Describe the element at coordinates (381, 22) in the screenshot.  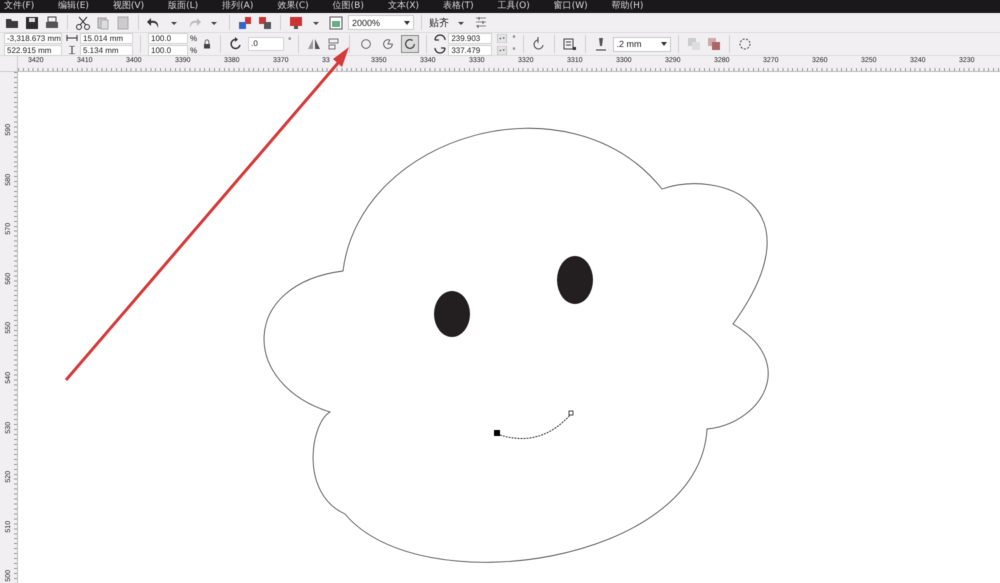
I see `zoom-dropdown: 2000%` at that location.